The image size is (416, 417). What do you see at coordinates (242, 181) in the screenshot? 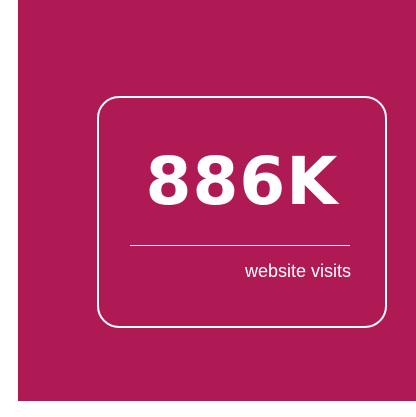
I see `stat-value: 886K` at bounding box center [242, 181].